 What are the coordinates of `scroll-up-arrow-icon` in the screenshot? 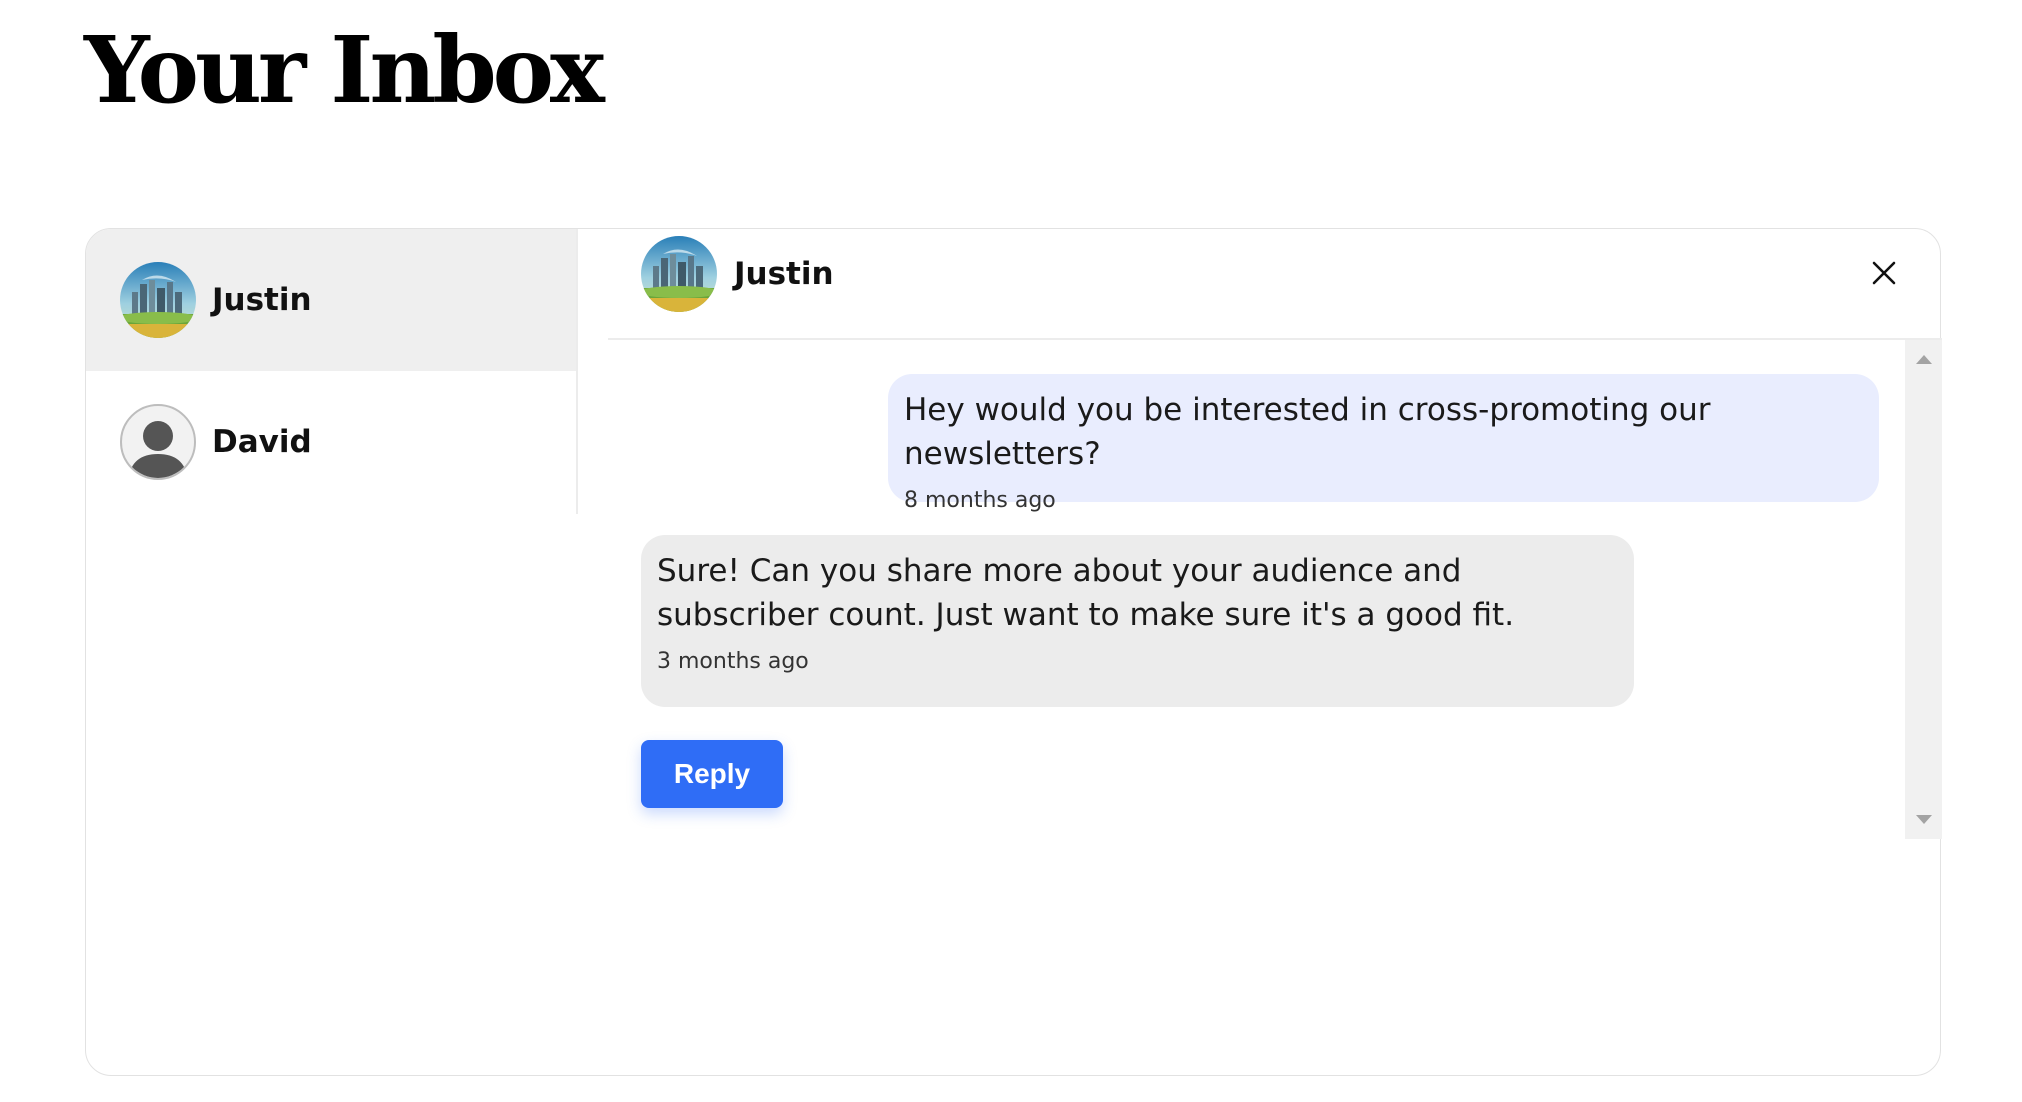 It's located at (1924, 359).